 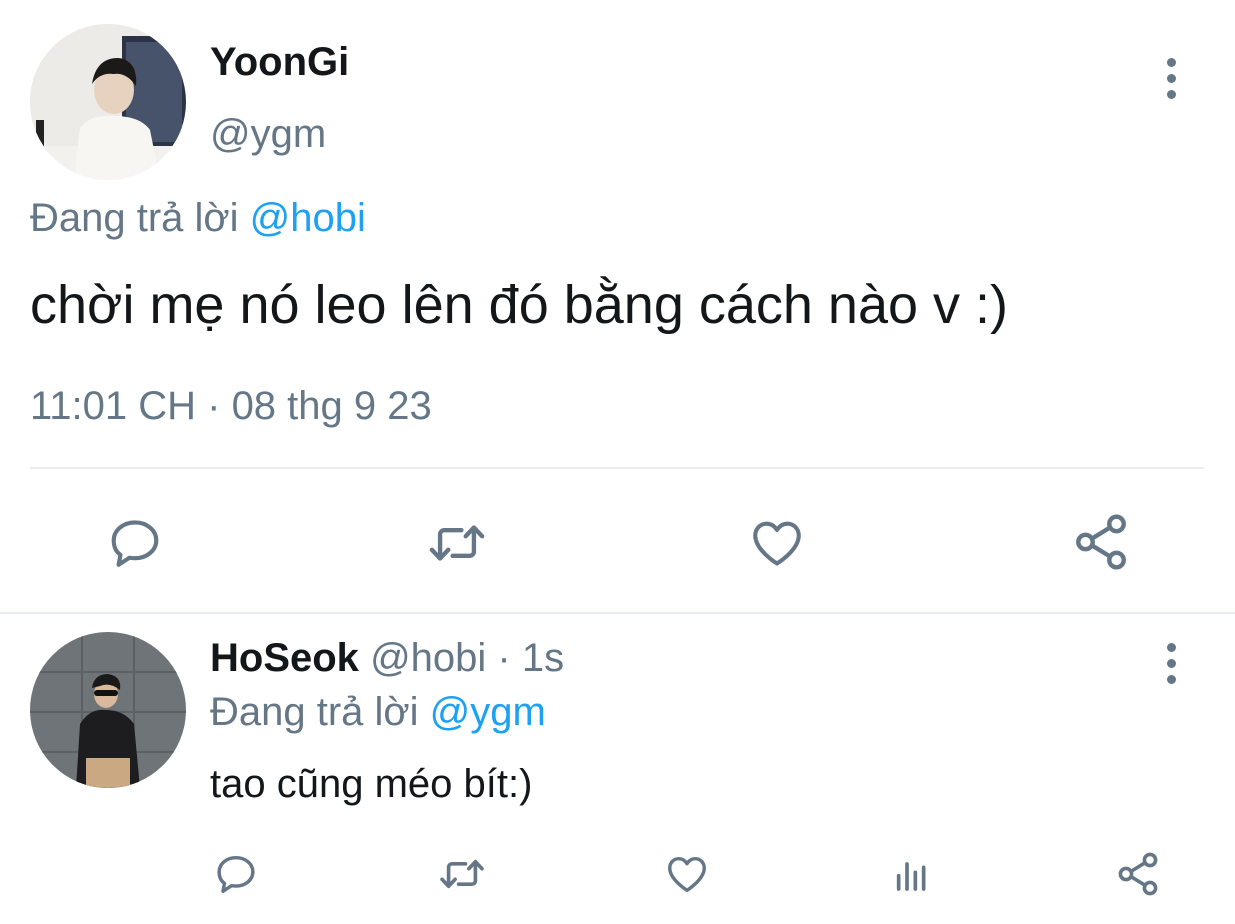 I want to click on reply-header: HoSeok @hobi · 1s, so click(x=387, y=658).